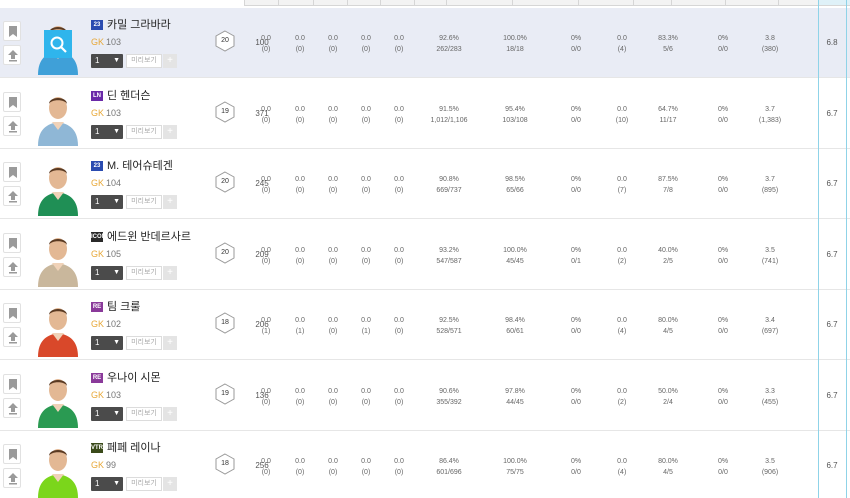  I want to click on stat-c5-bottom: (697), so click(770, 331).